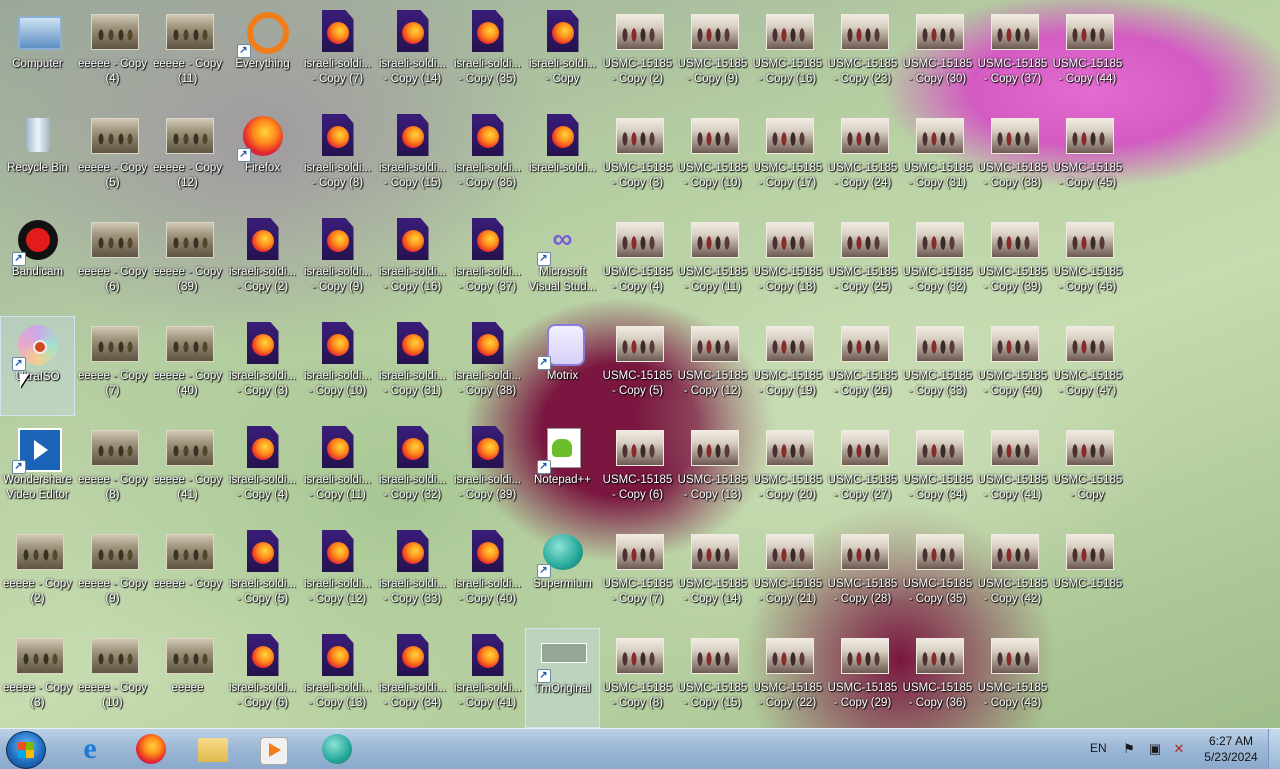 Image resolution: width=1280 pixels, height=769 pixels. What do you see at coordinates (262, 470) in the screenshot?
I see `desktop-icon-israeli-soldier-file: israeli-soldi... - Copy (4)` at bounding box center [262, 470].